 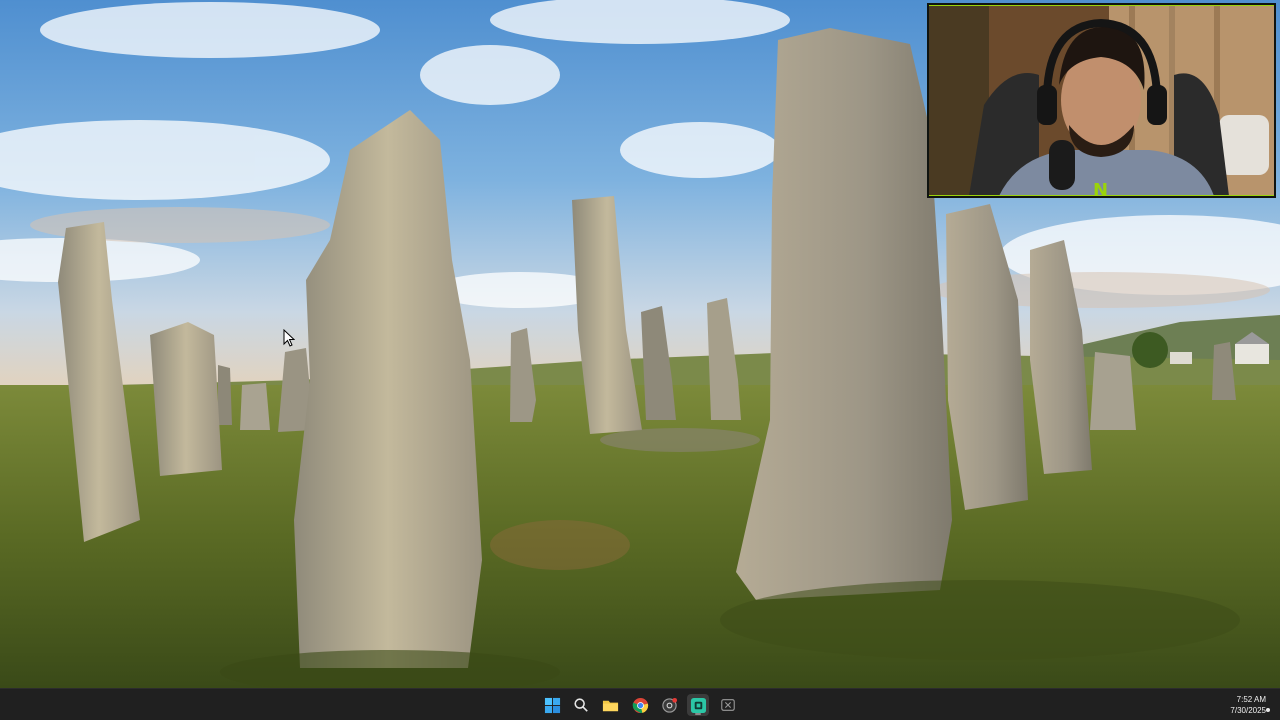 I want to click on chrome-icon, so click(x=640, y=705).